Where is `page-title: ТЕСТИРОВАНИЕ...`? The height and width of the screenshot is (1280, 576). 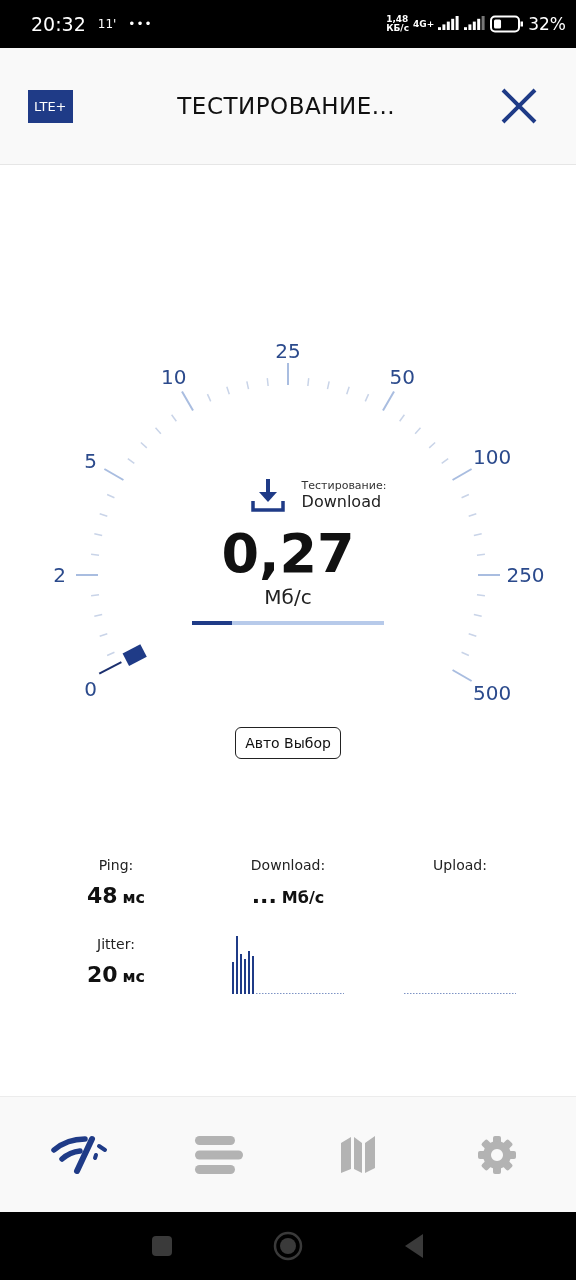 page-title: ТЕСТИРОВАНИЕ... is located at coordinates (286, 106).